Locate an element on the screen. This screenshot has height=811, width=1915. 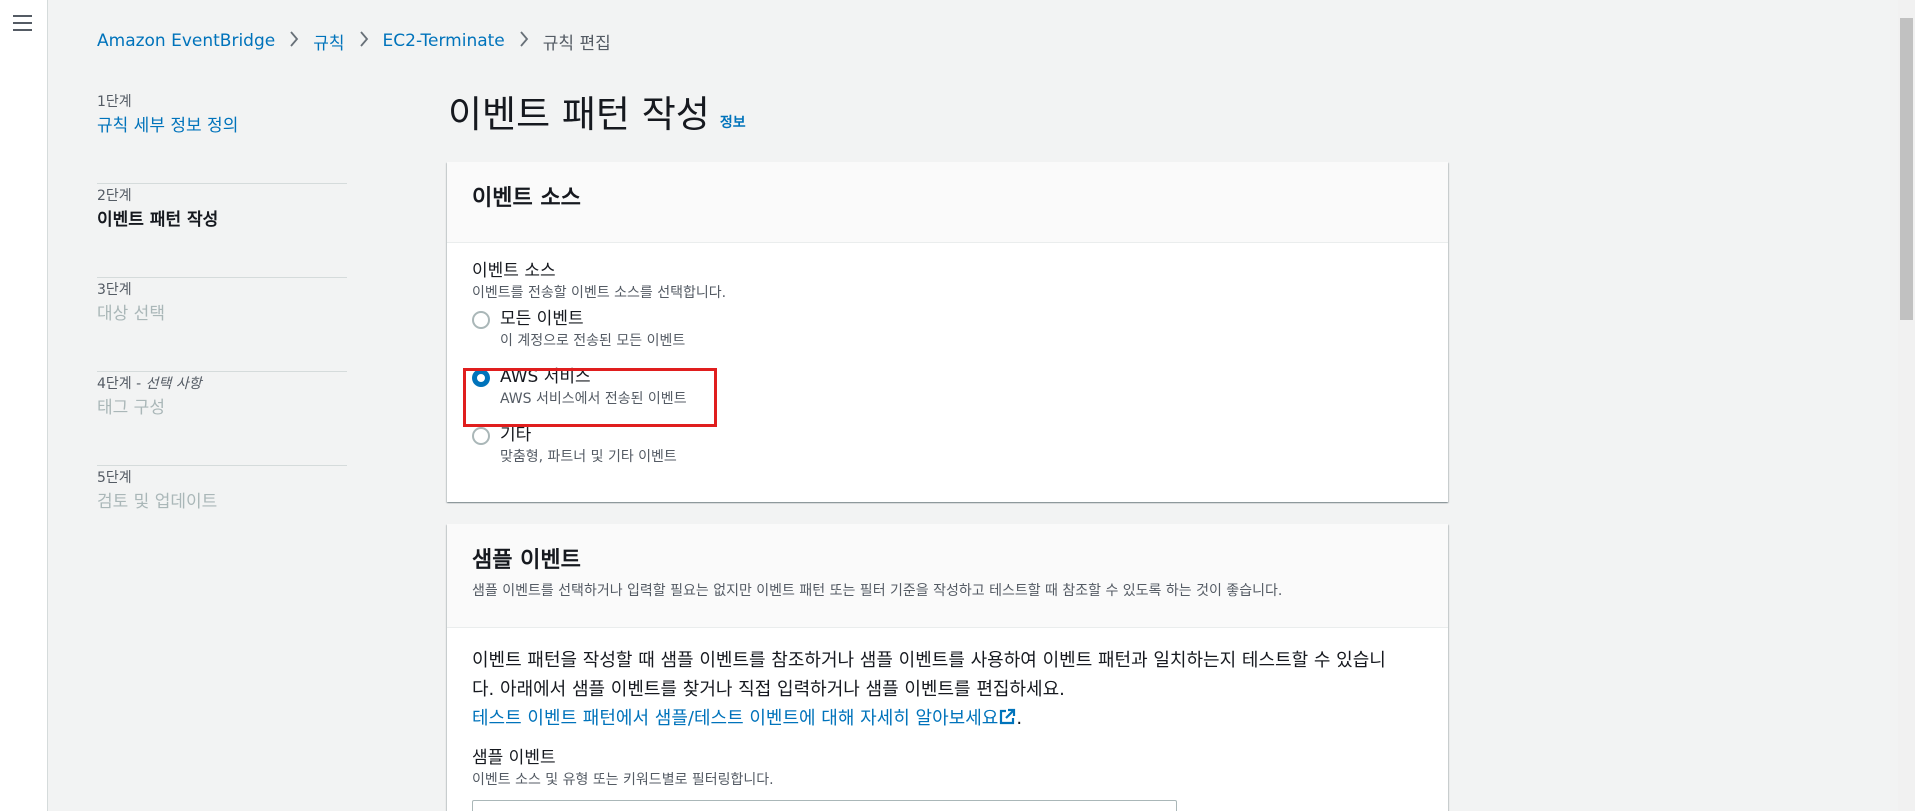
step-title-define-rule: 규칙 세부 정보 정의 is located at coordinates (222, 126).